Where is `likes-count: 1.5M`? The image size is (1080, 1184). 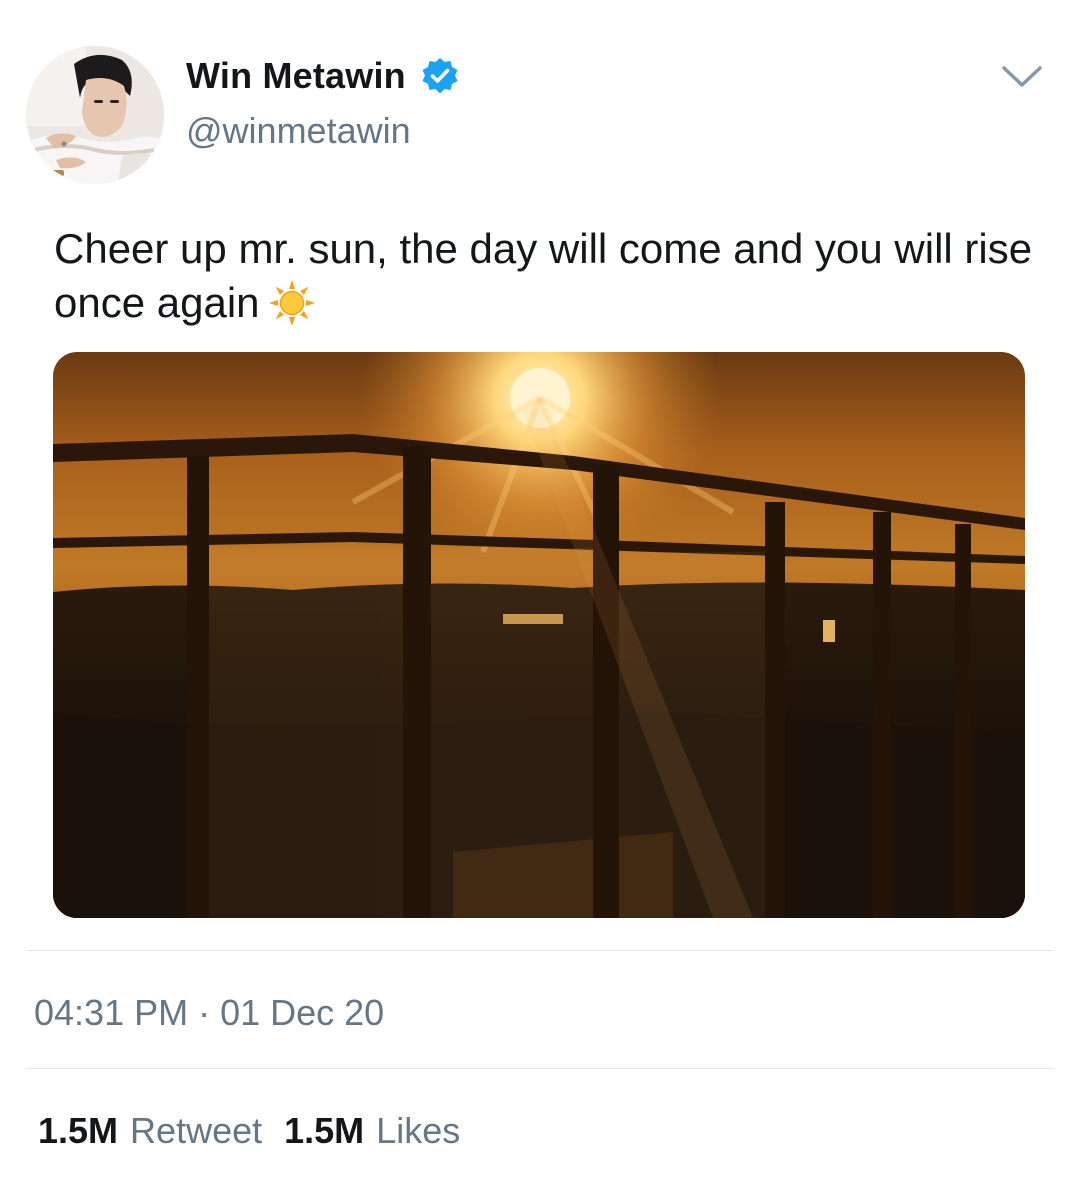 likes-count: 1.5M is located at coordinates (324, 1130).